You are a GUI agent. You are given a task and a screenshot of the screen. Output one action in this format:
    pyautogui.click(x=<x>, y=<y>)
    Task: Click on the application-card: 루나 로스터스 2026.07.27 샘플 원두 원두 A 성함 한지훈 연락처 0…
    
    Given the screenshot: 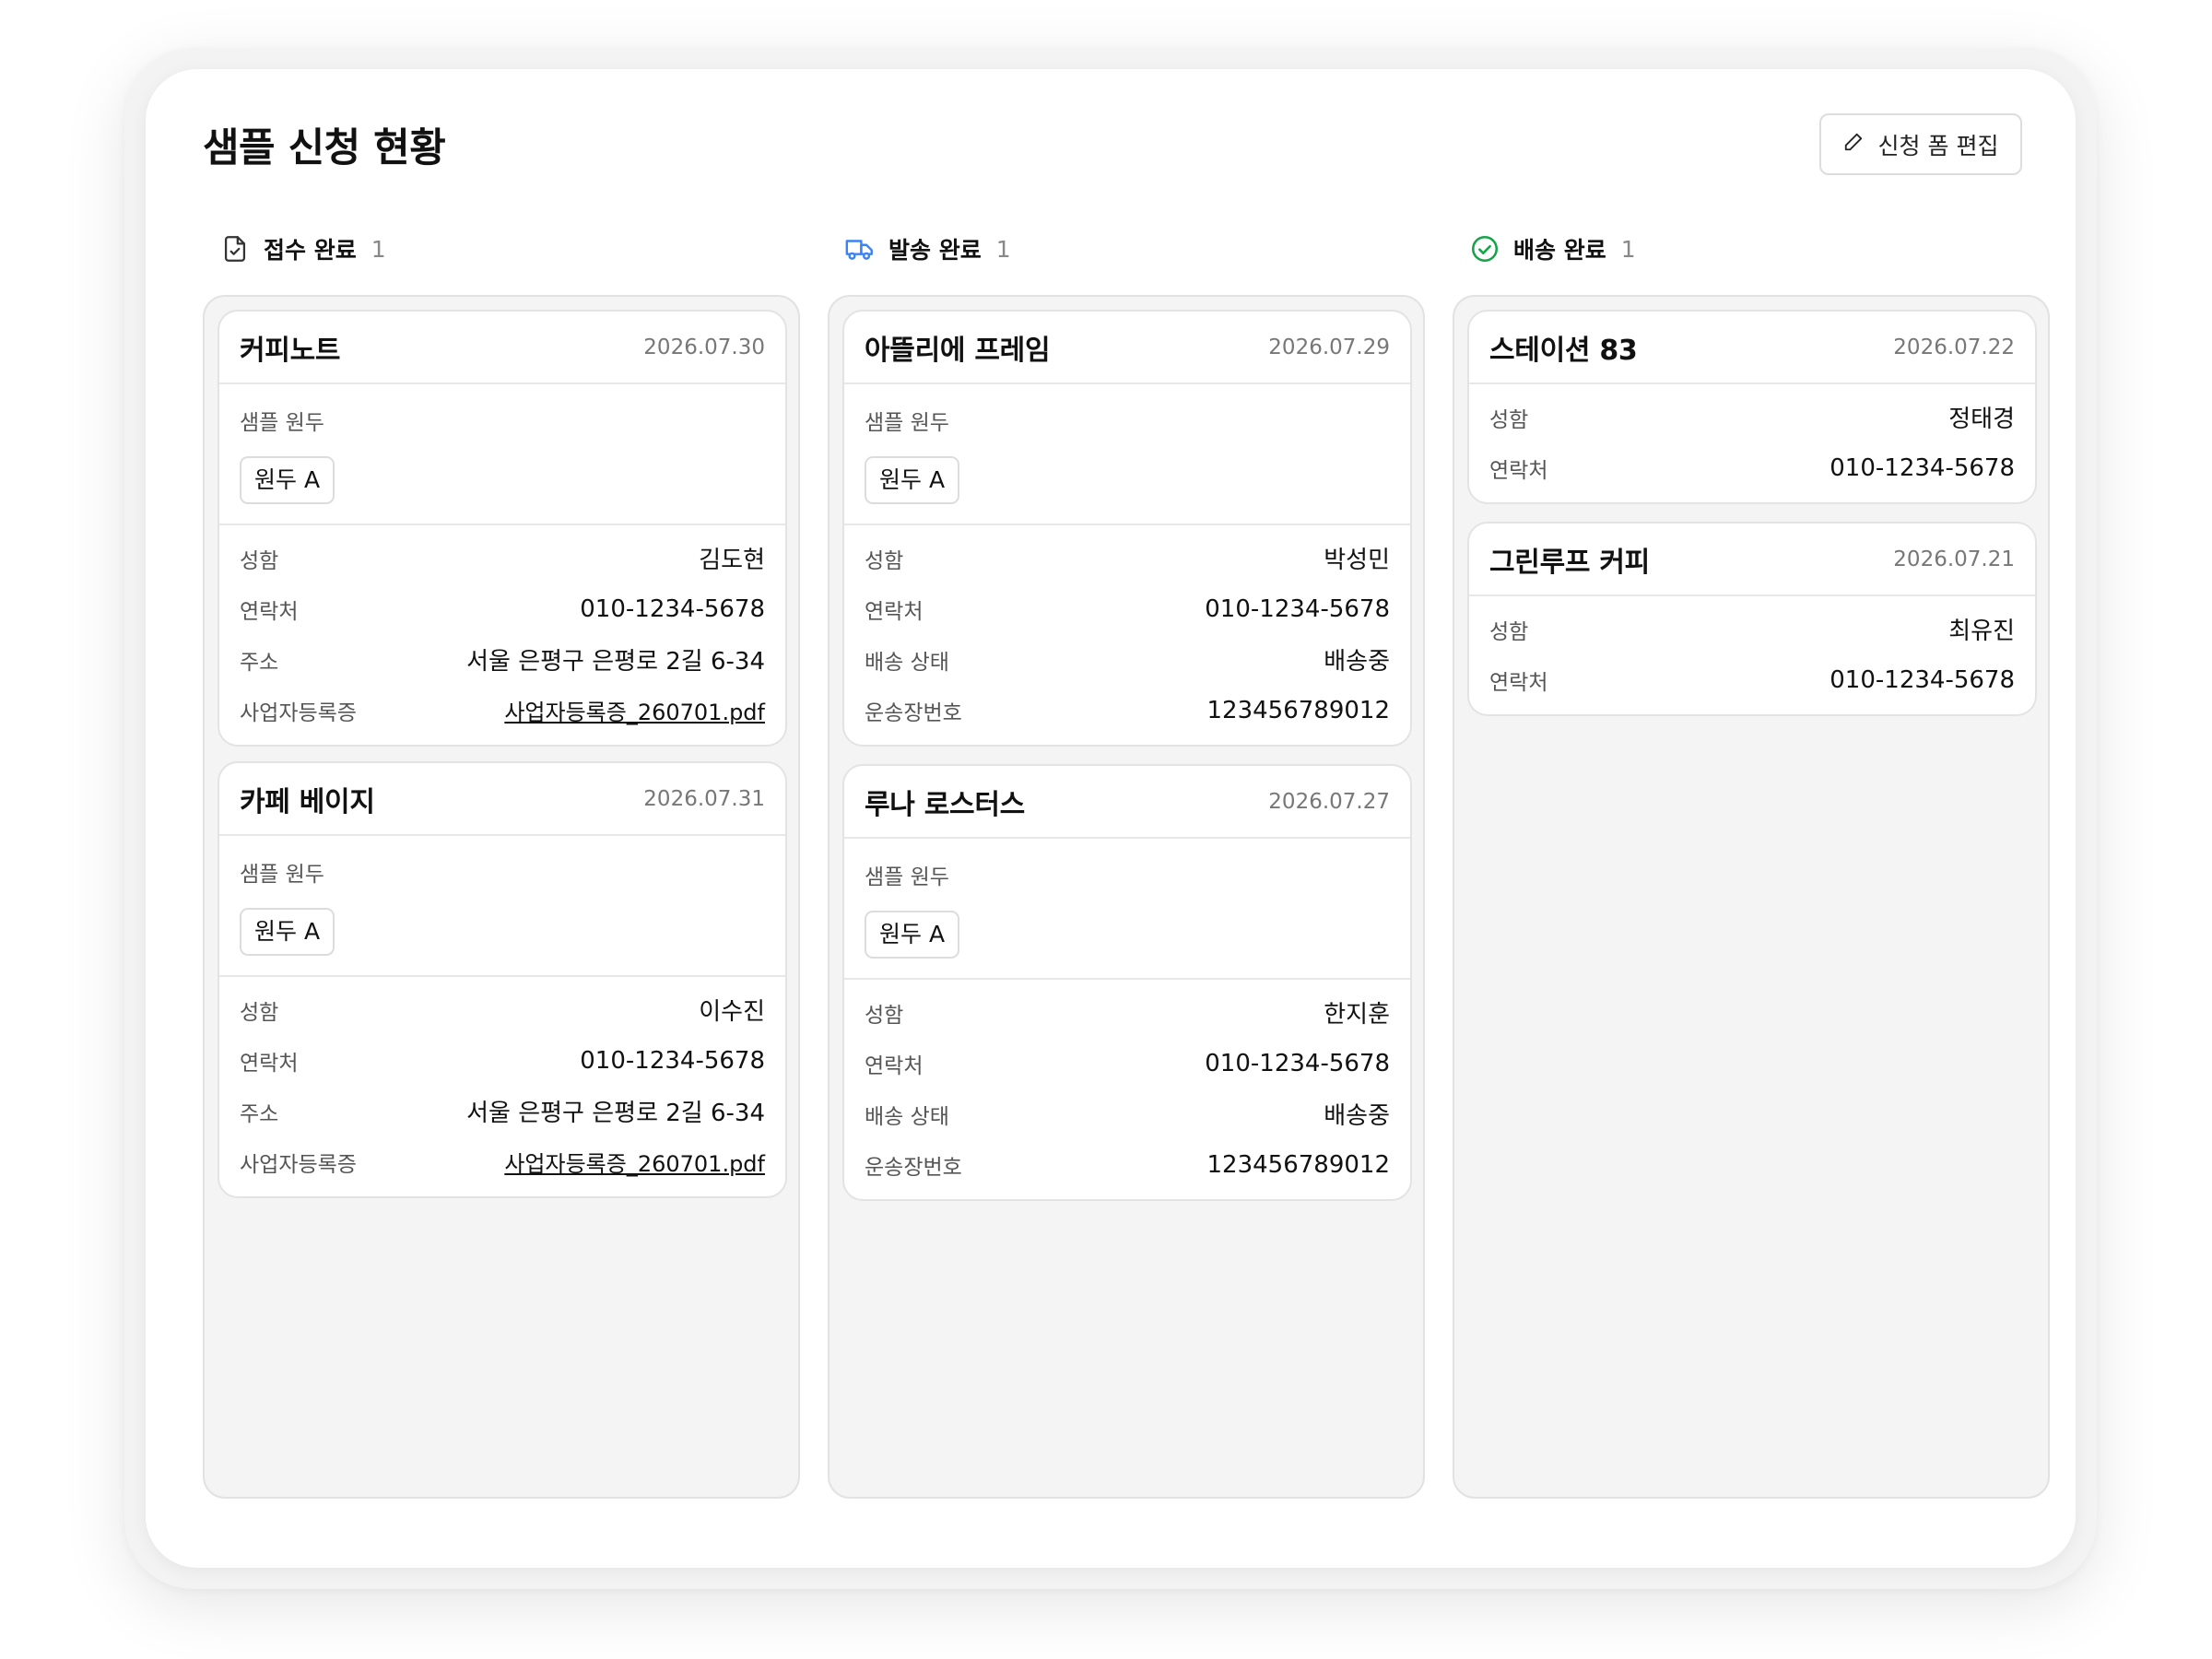 What is the action you would take?
    pyautogui.click(x=1127, y=982)
    